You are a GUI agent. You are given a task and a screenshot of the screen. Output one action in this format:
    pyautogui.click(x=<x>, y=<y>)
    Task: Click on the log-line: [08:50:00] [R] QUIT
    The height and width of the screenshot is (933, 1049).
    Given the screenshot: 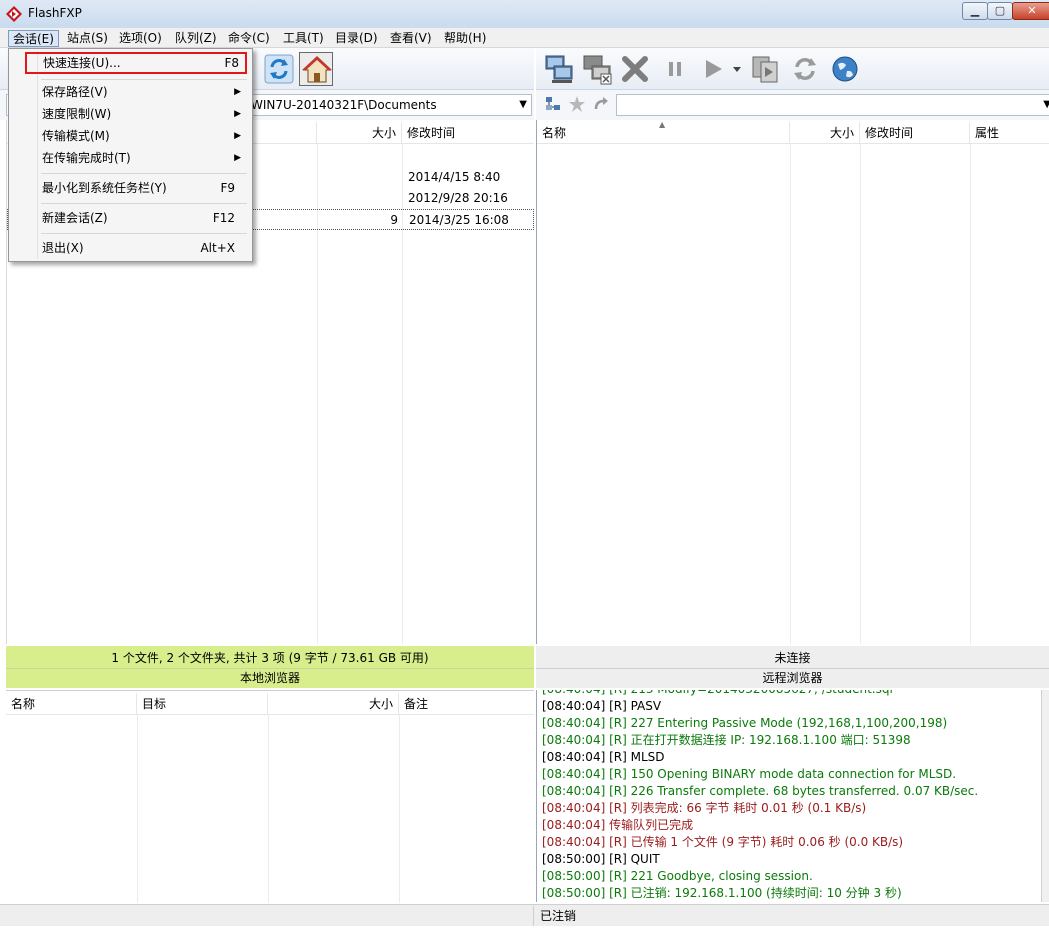 What is the action you would take?
    pyautogui.click(x=601, y=859)
    